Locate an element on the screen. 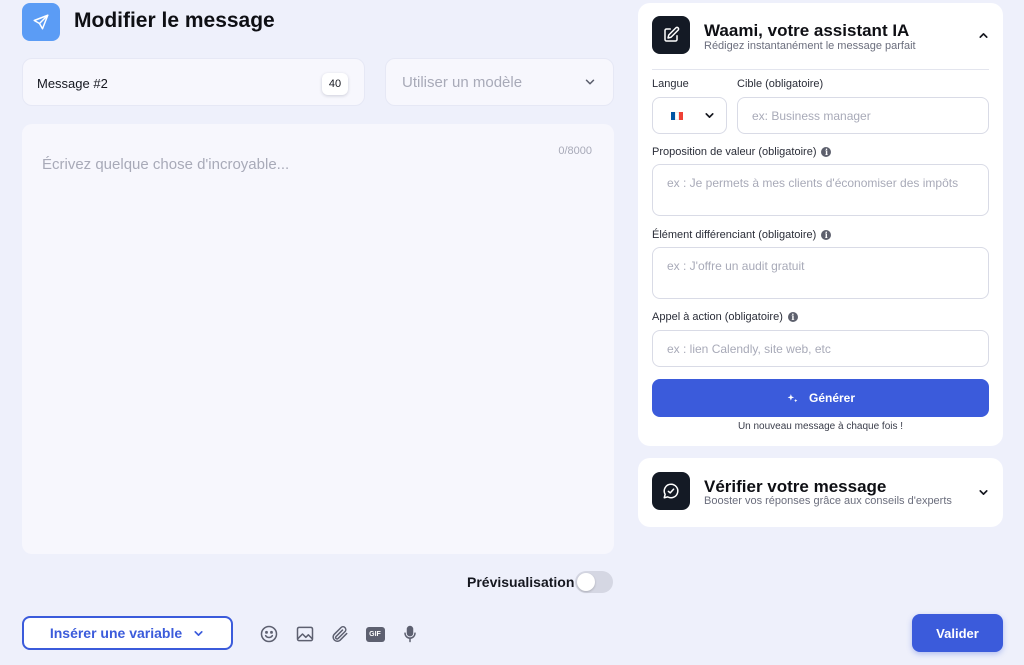 The image size is (1024, 665). paper-plane-icon is located at coordinates (41, 22).